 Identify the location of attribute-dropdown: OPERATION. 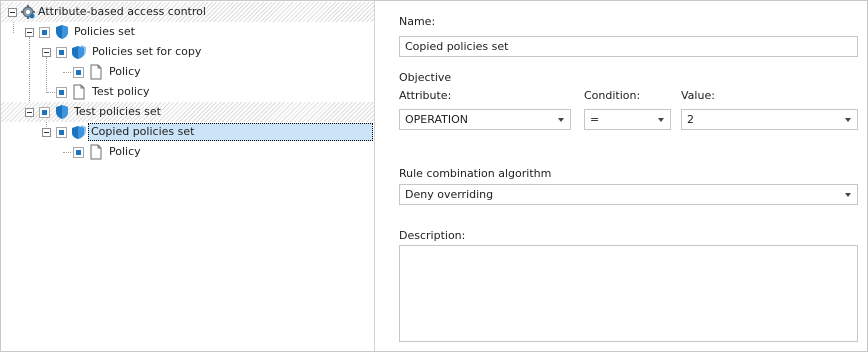
(485, 119).